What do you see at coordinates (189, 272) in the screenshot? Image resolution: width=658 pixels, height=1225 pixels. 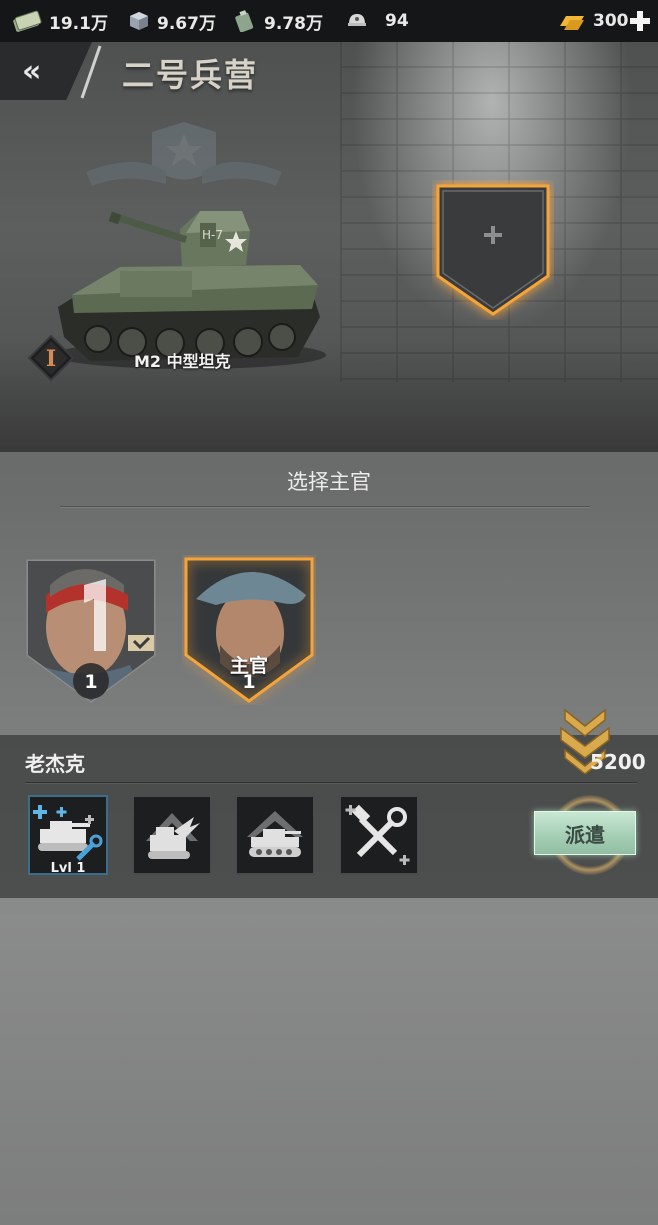 I see `m2-tank-image: H-7` at bounding box center [189, 272].